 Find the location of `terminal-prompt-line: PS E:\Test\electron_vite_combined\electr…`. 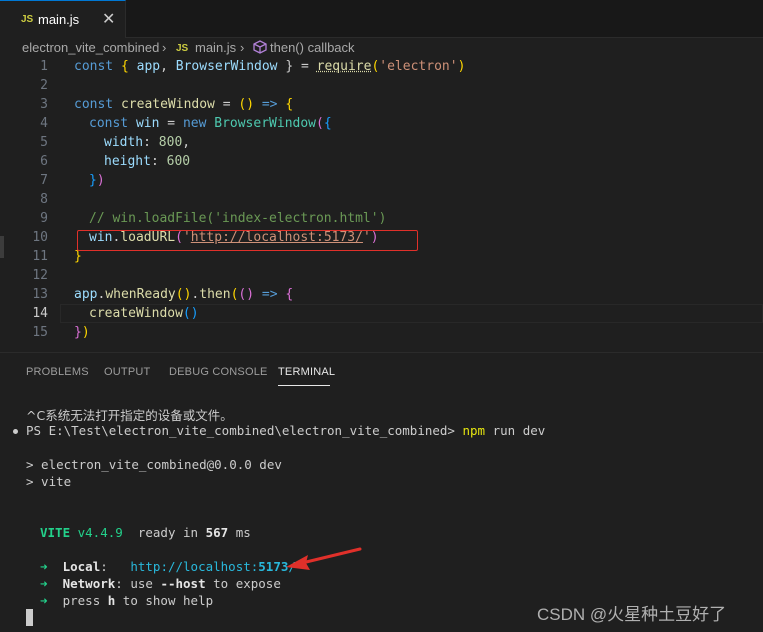

terminal-prompt-line: PS E:\Test\electron_vite_combined\electr… is located at coordinates (286, 430).